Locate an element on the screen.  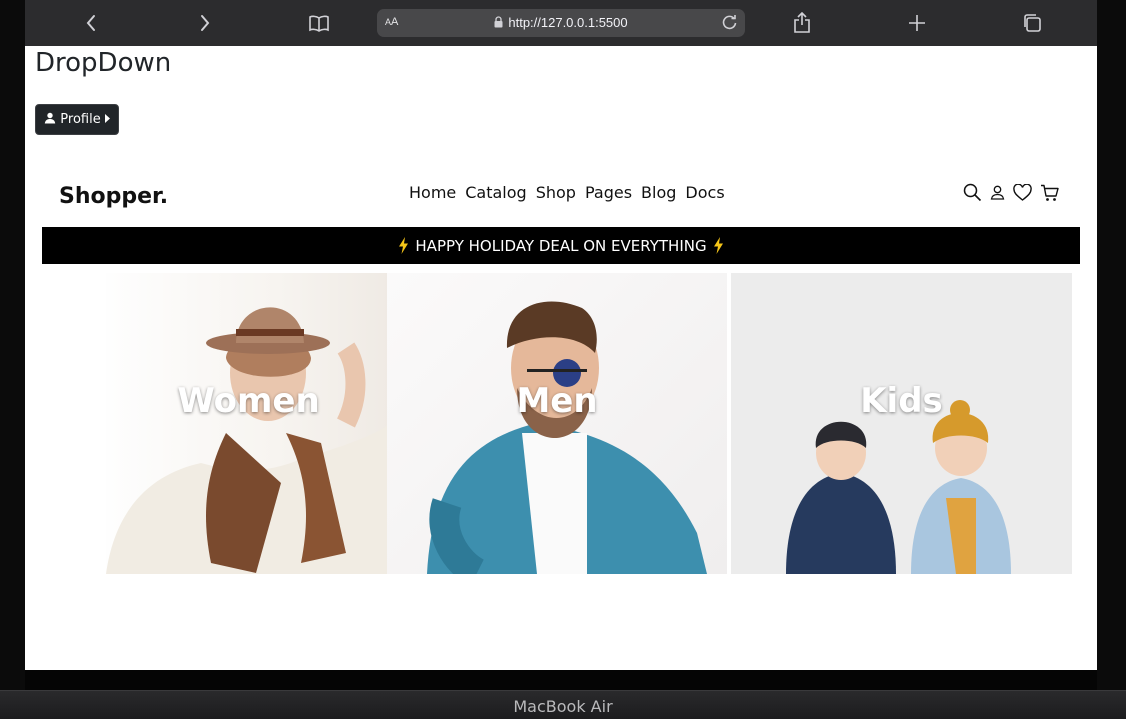
url-text: http://127.0.0.1:5500 is located at coordinates (568, 22).